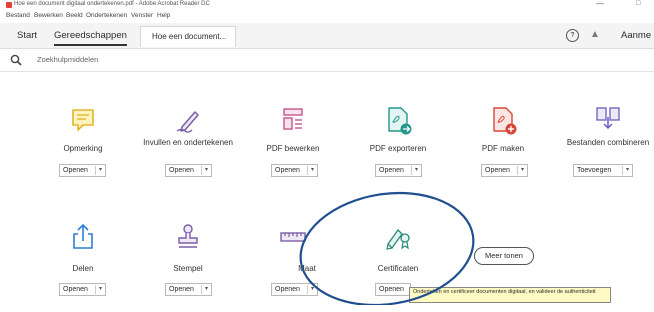  I want to click on annotation-ellipse, so click(387, 248).